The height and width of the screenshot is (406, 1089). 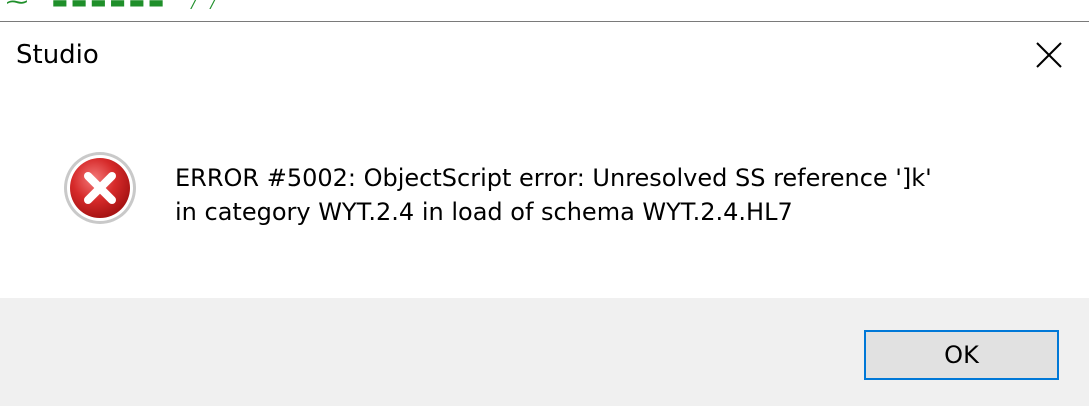 I want to click on background-text-fragment: ⁓ ▬▬▬▬▬▬ ⁄⁄, so click(x=116, y=7).